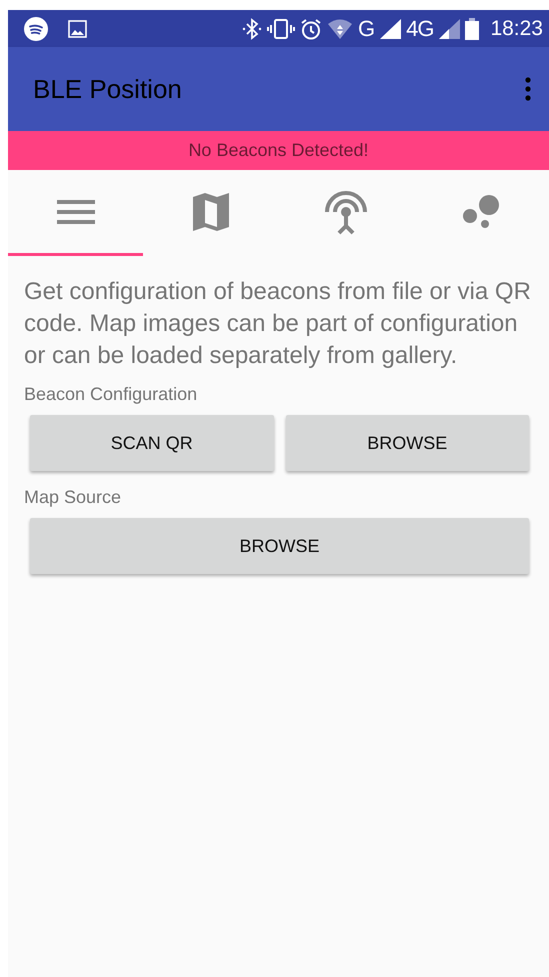 The image size is (549, 977). Describe the element at coordinates (311, 29) in the screenshot. I see `alarm-icon` at that location.